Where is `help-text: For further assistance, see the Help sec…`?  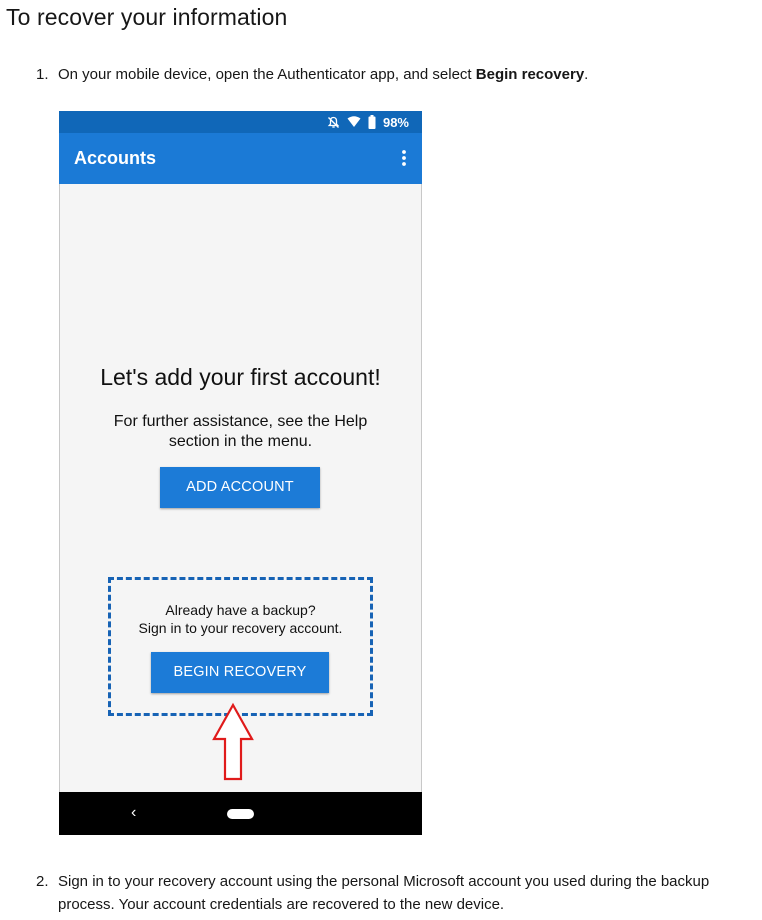 help-text: For further assistance, see the Help sec… is located at coordinates (240, 432).